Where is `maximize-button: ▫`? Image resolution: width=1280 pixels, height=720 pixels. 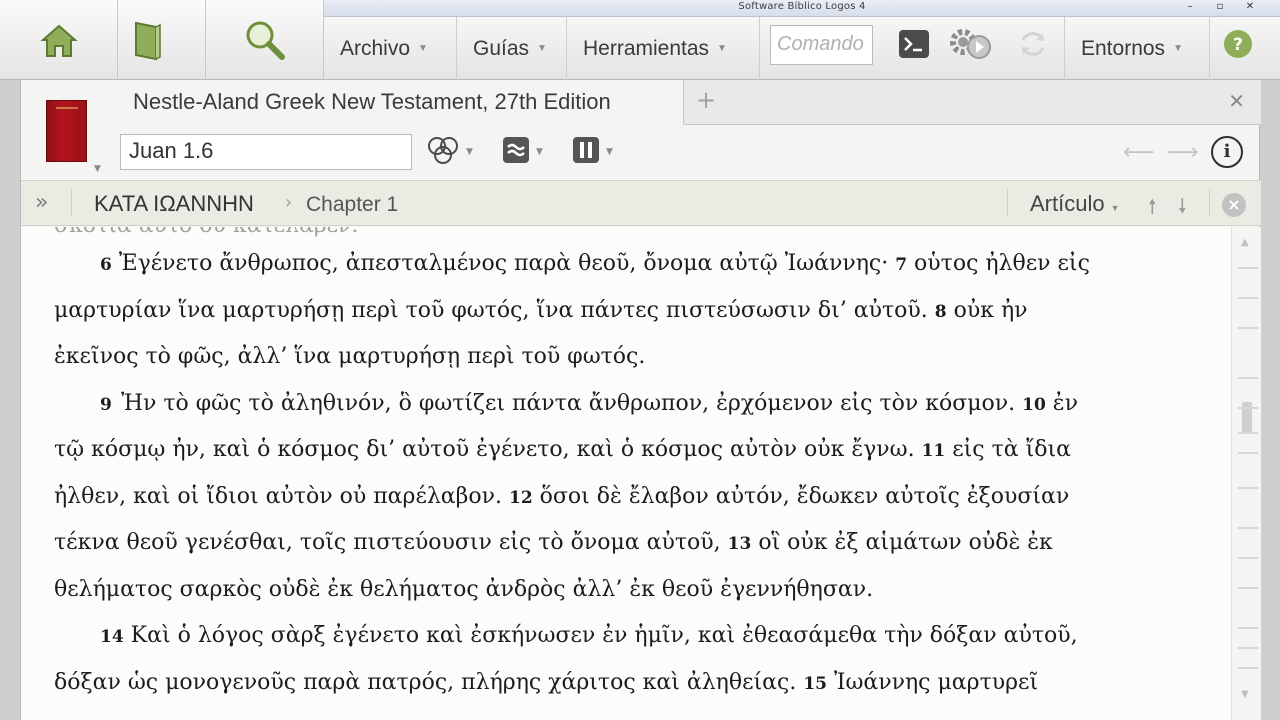 maximize-button: ▫ is located at coordinates (1220, 6).